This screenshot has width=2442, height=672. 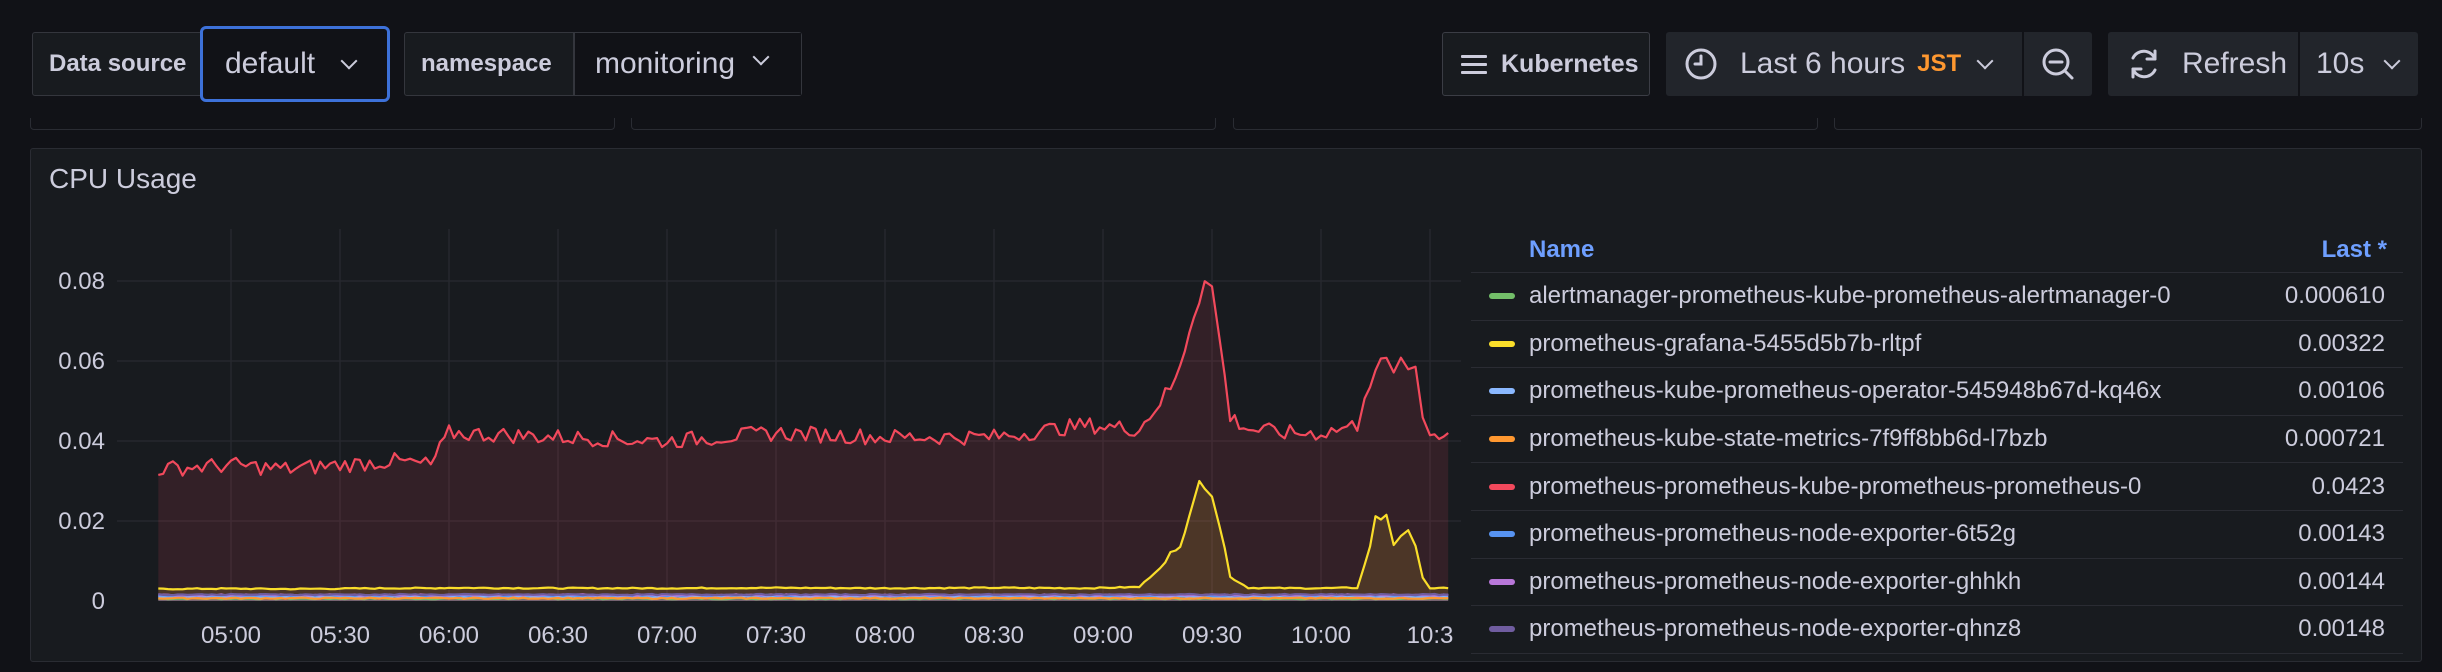 What do you see at coordinates (2354, 250) in the screenshot?
I see `legend-last-header: Last *` at bounding box center [2354, 250].